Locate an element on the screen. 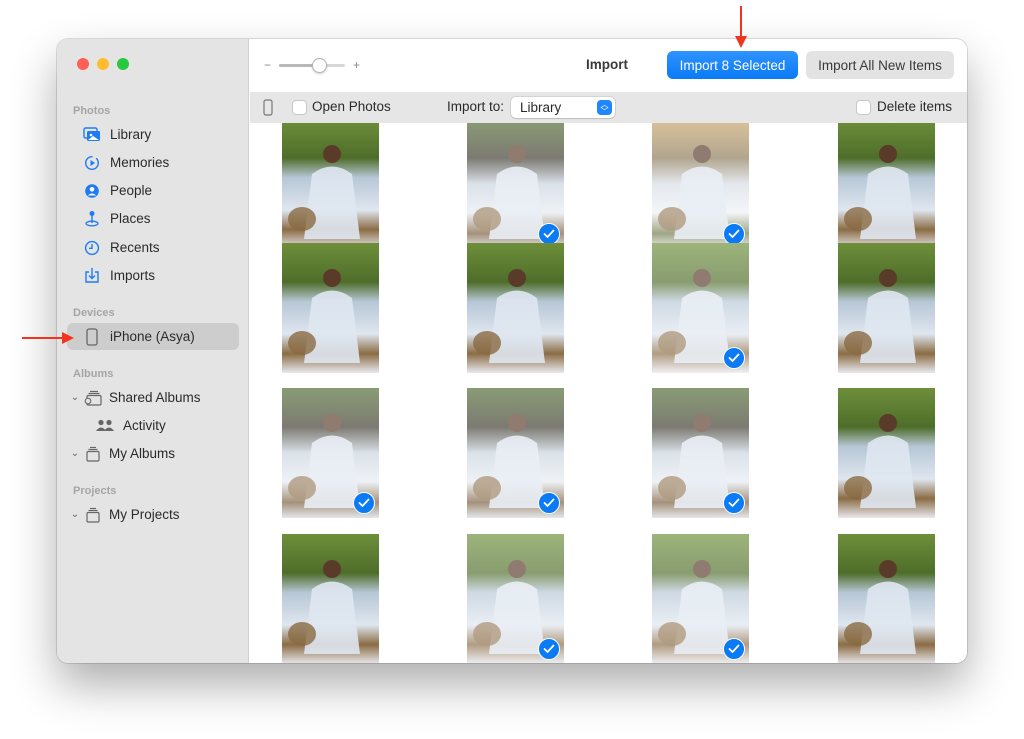 The image size is (1024, 739). imports-icon is located at coordinates (92, 276).